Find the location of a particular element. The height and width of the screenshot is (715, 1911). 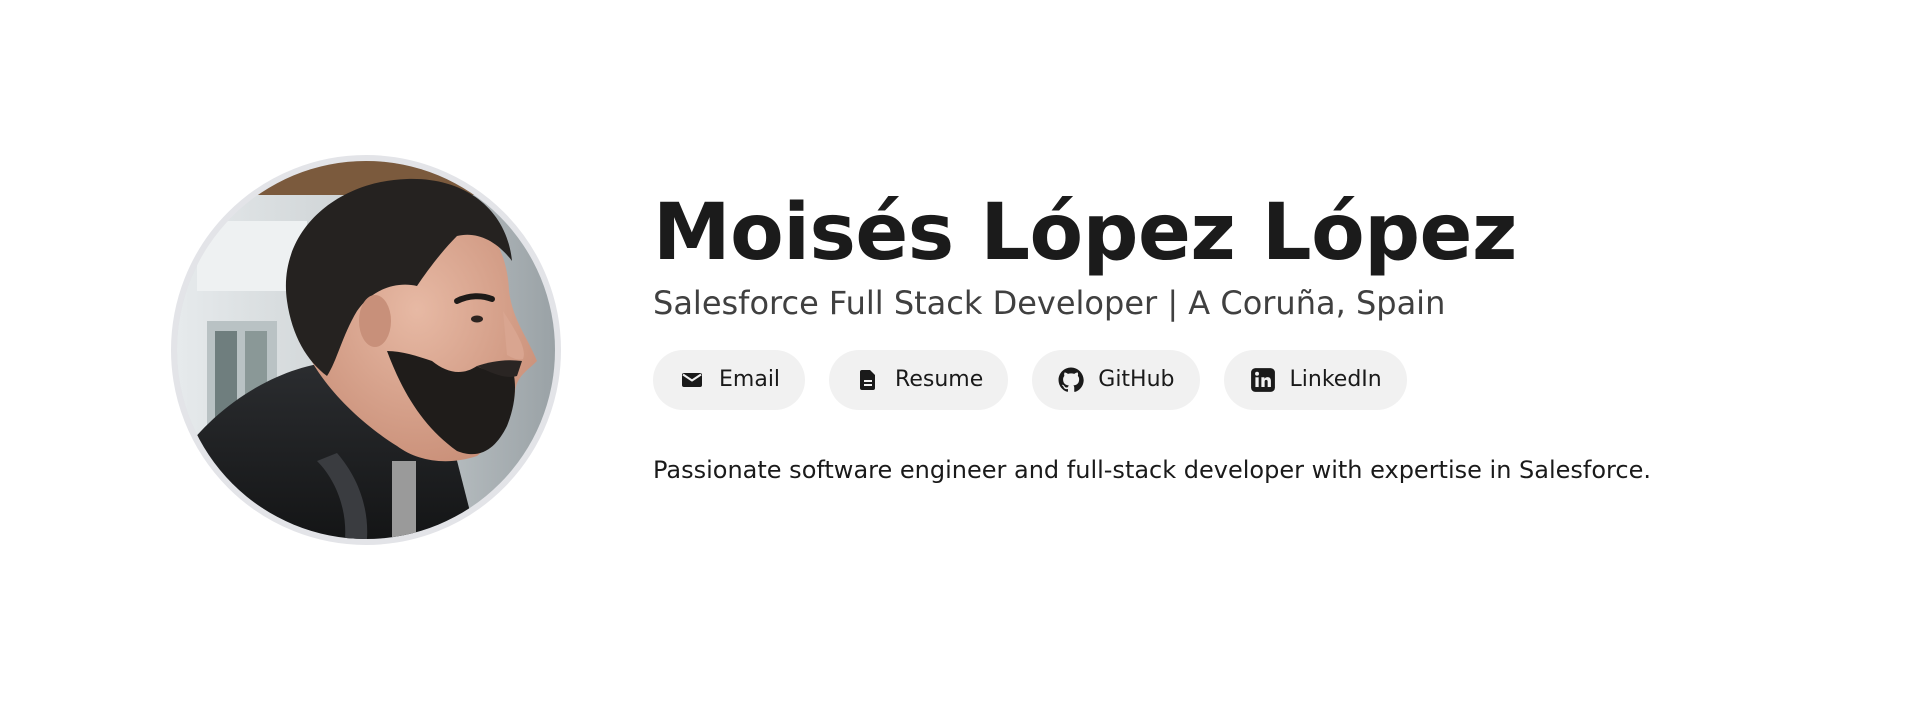

resume-button-label: Resume is located at coordinates (939, 380).